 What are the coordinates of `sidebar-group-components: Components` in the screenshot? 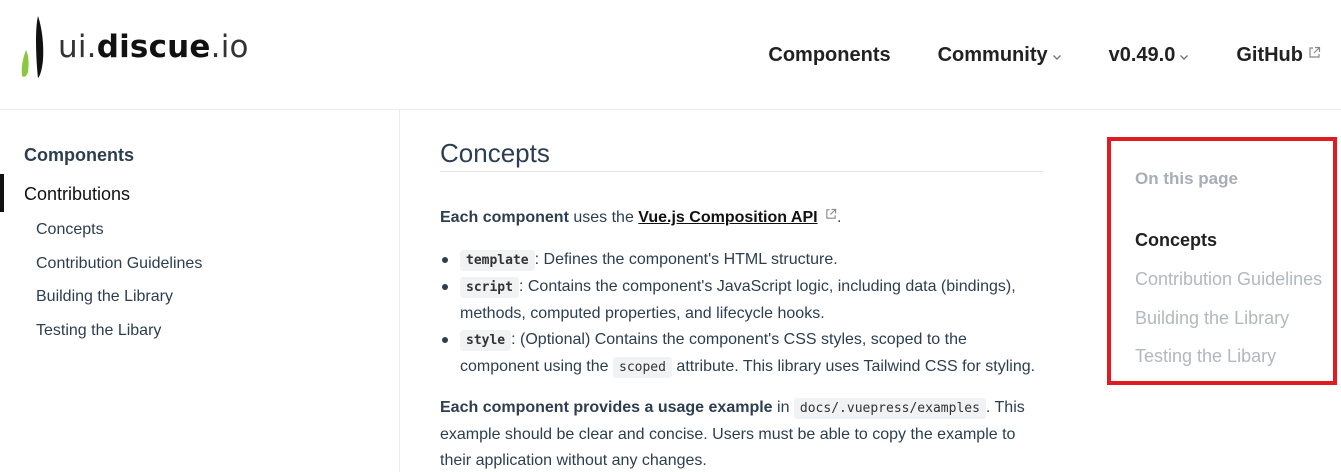 It's located at (79, 155).